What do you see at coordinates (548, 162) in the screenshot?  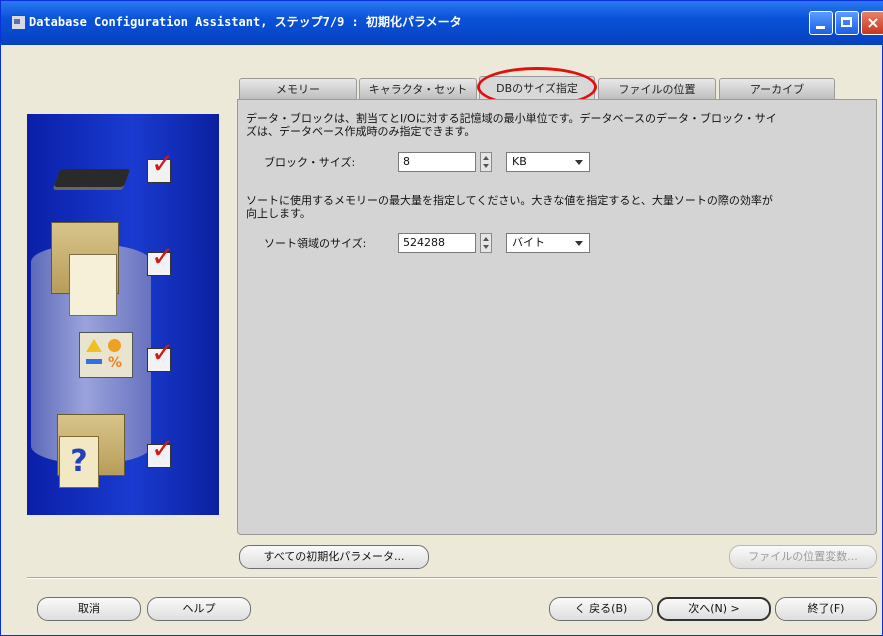 I see `block-size-unit-select: KB` at bounding box center [548, 162].